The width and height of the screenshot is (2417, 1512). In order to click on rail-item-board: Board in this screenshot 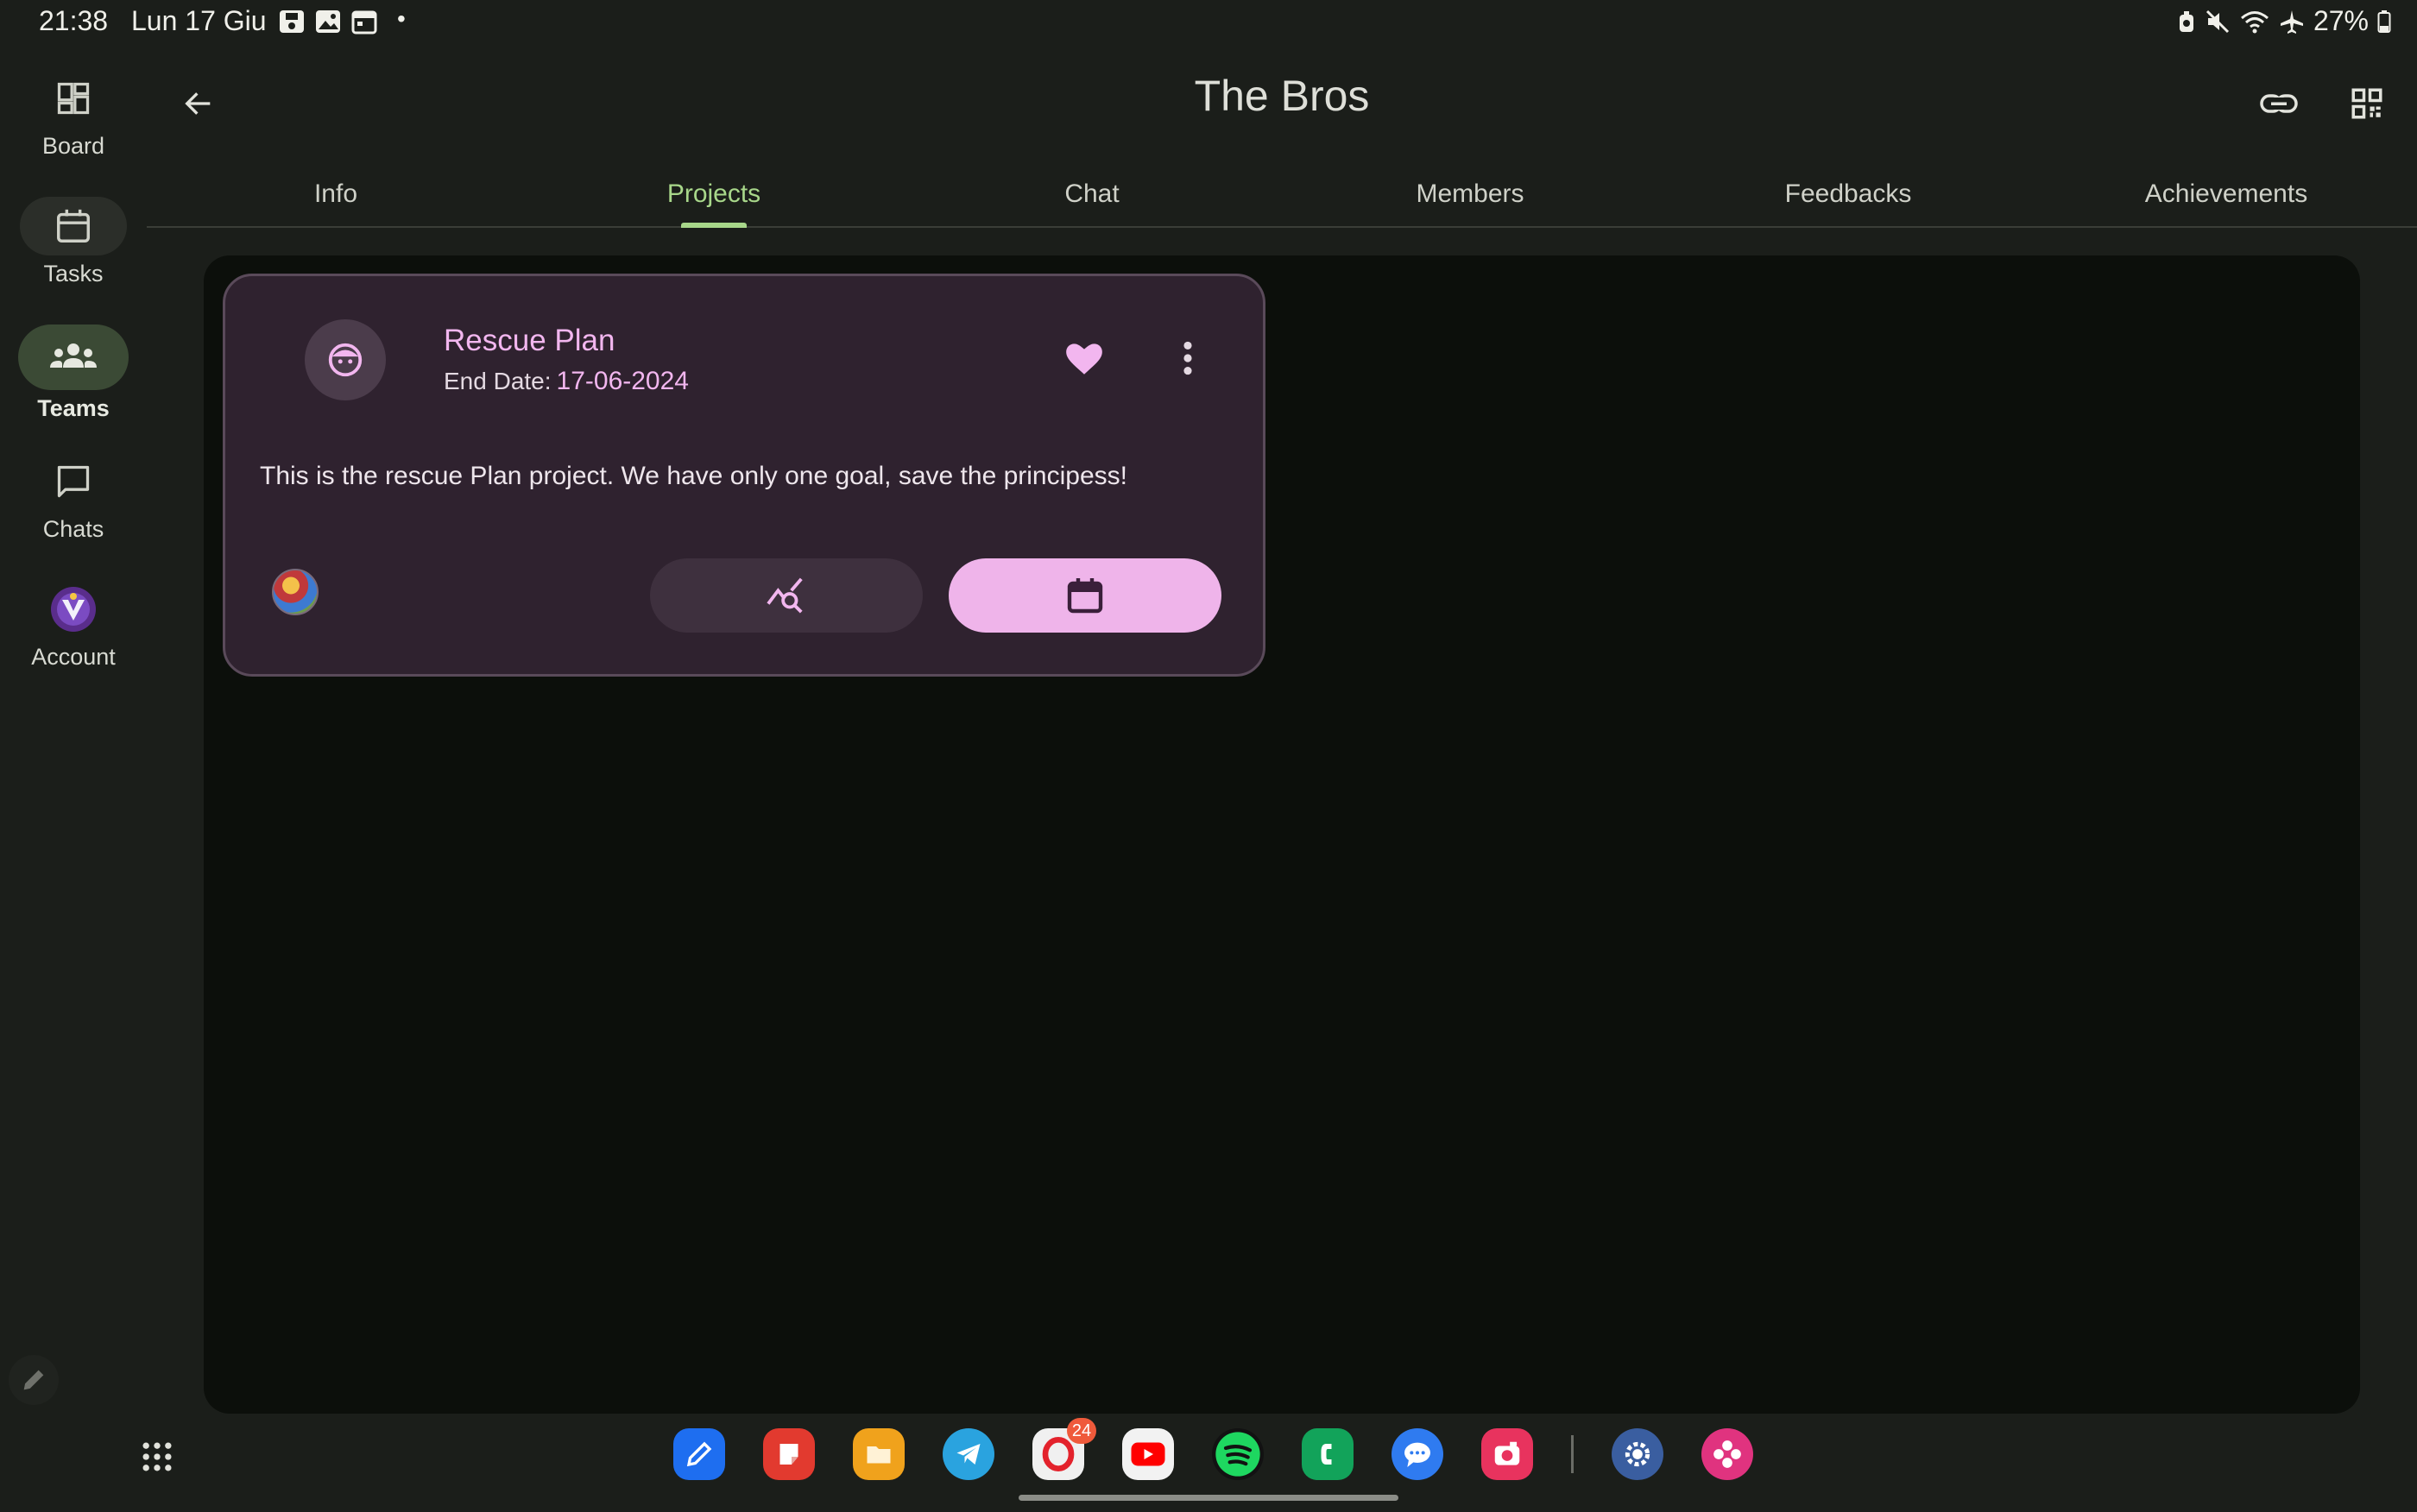, I will do `click(73, 115)`.